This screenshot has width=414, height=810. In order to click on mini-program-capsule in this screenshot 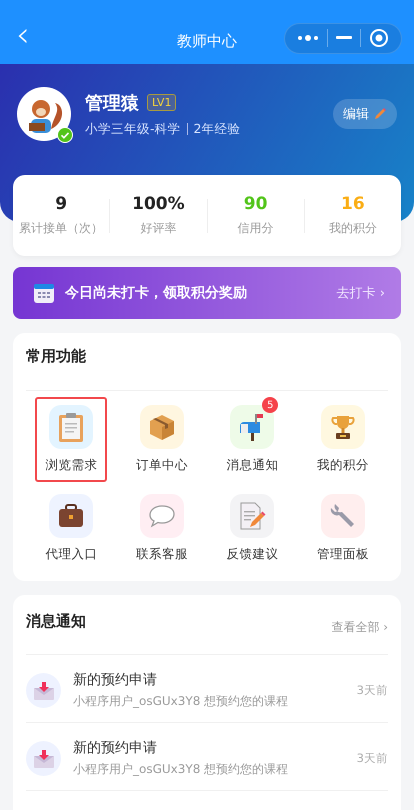, I will do `click(343, 38)`.